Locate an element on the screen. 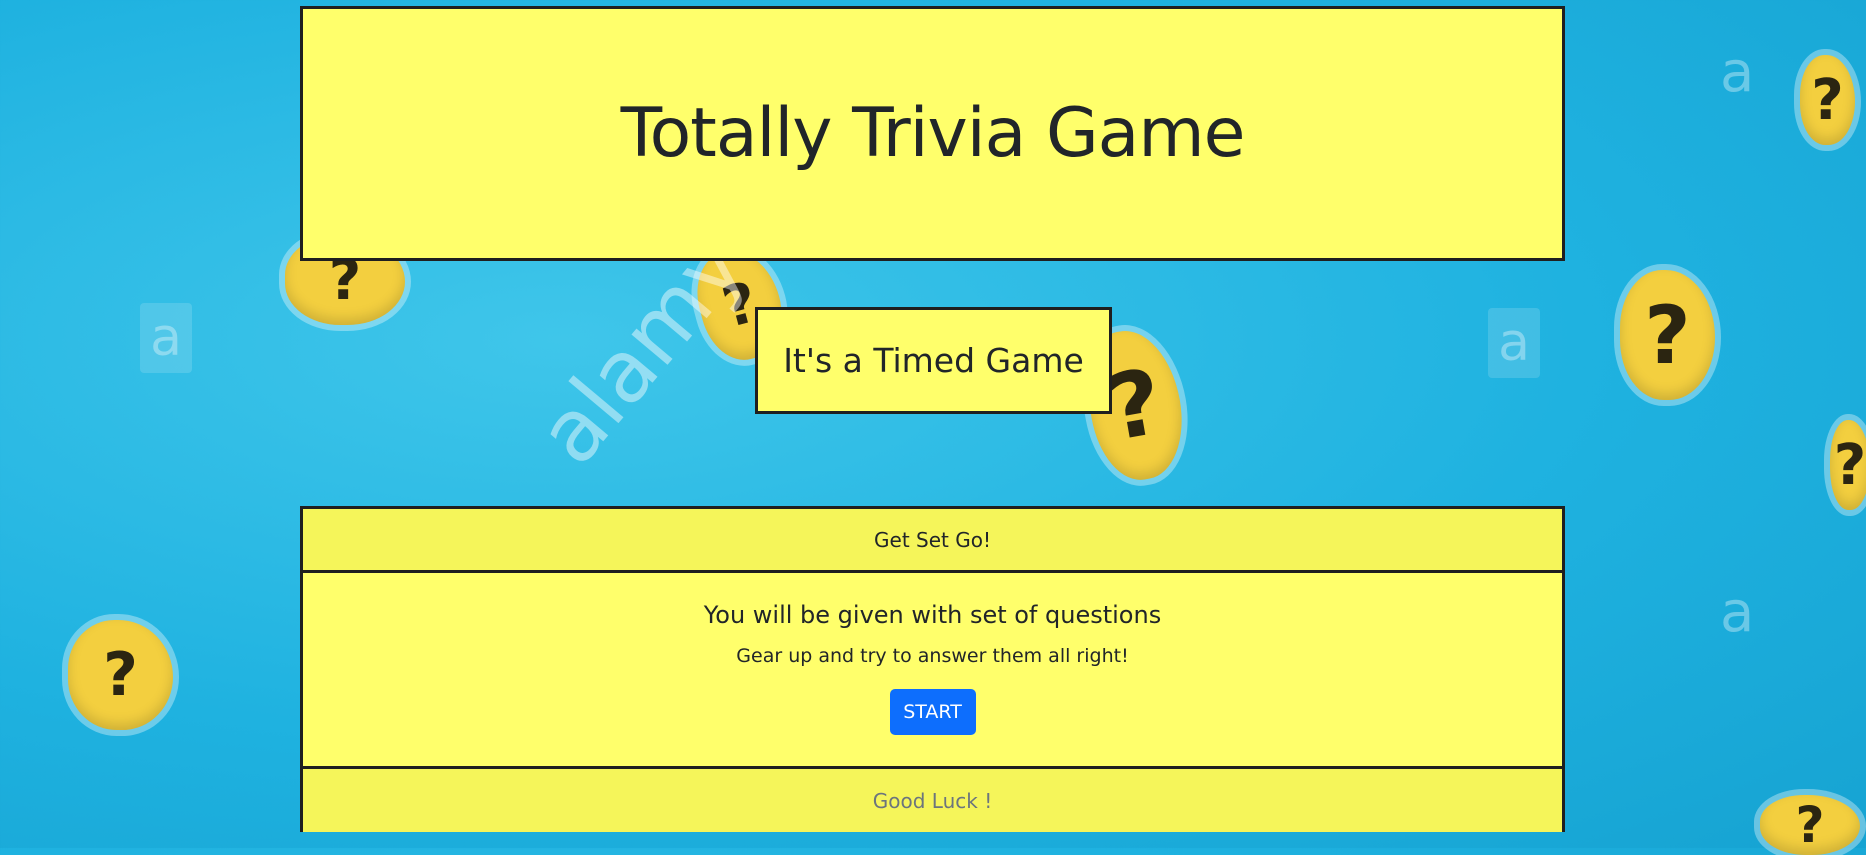 Image resolution: width=1866 pixels, height=855 pixels. timed-game-label: It's a Timed Game is located at coordinates (933, 360).